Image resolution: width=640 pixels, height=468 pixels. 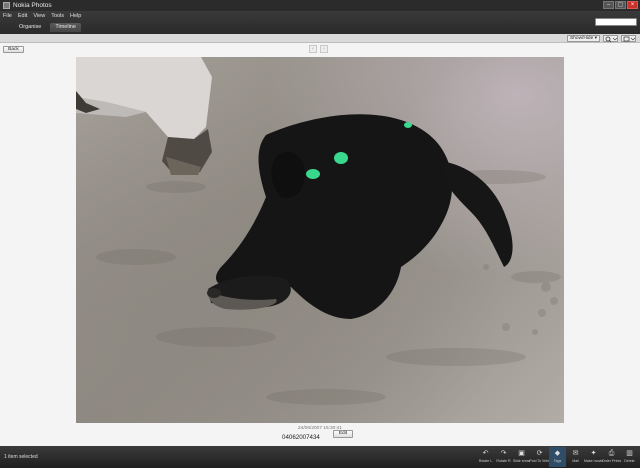 I want to click on rotate-left-button: ↶ Rotate L, so click(x=485, y=457).